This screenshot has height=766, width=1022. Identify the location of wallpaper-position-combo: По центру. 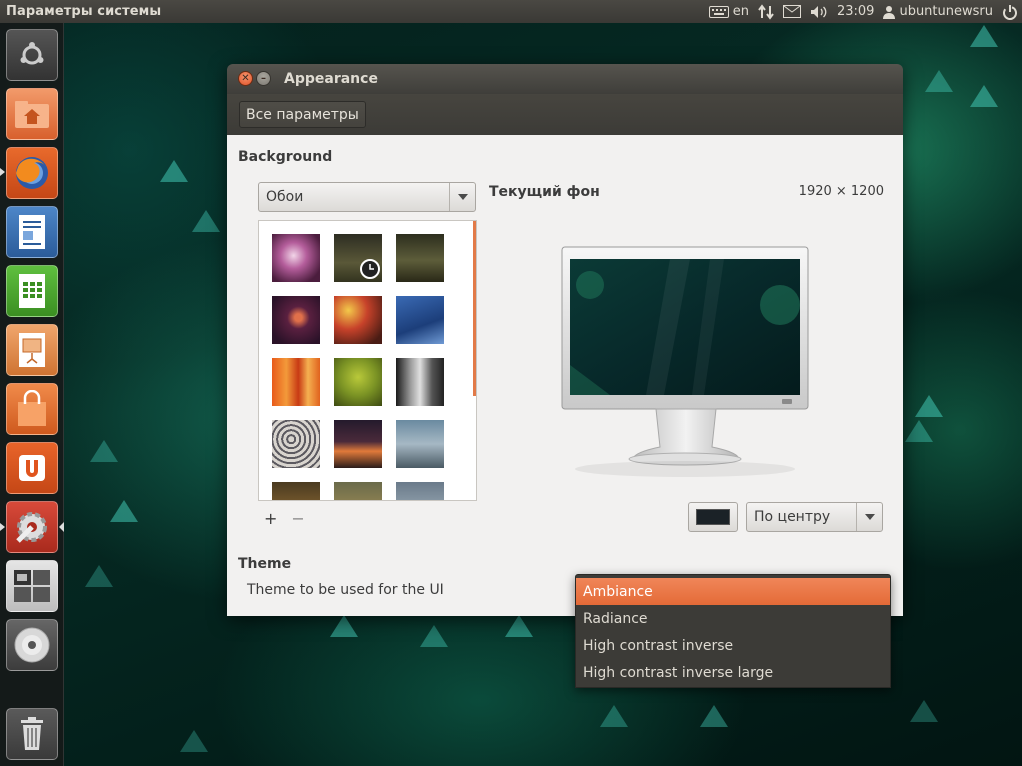
(814, 517).